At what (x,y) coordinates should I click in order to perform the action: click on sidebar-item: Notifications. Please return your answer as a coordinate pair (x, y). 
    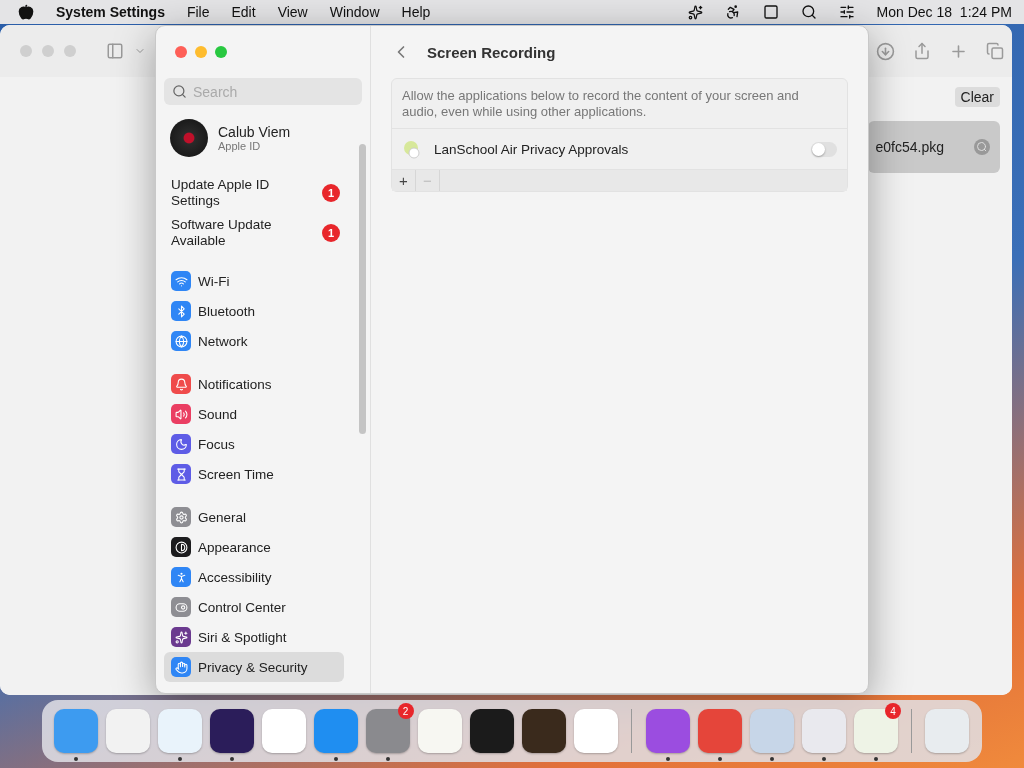
    Looking at the image, I should click on (254, 384).